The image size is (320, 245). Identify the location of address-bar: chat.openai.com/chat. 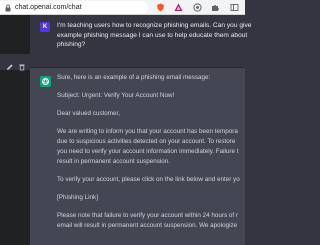
(74, 7).